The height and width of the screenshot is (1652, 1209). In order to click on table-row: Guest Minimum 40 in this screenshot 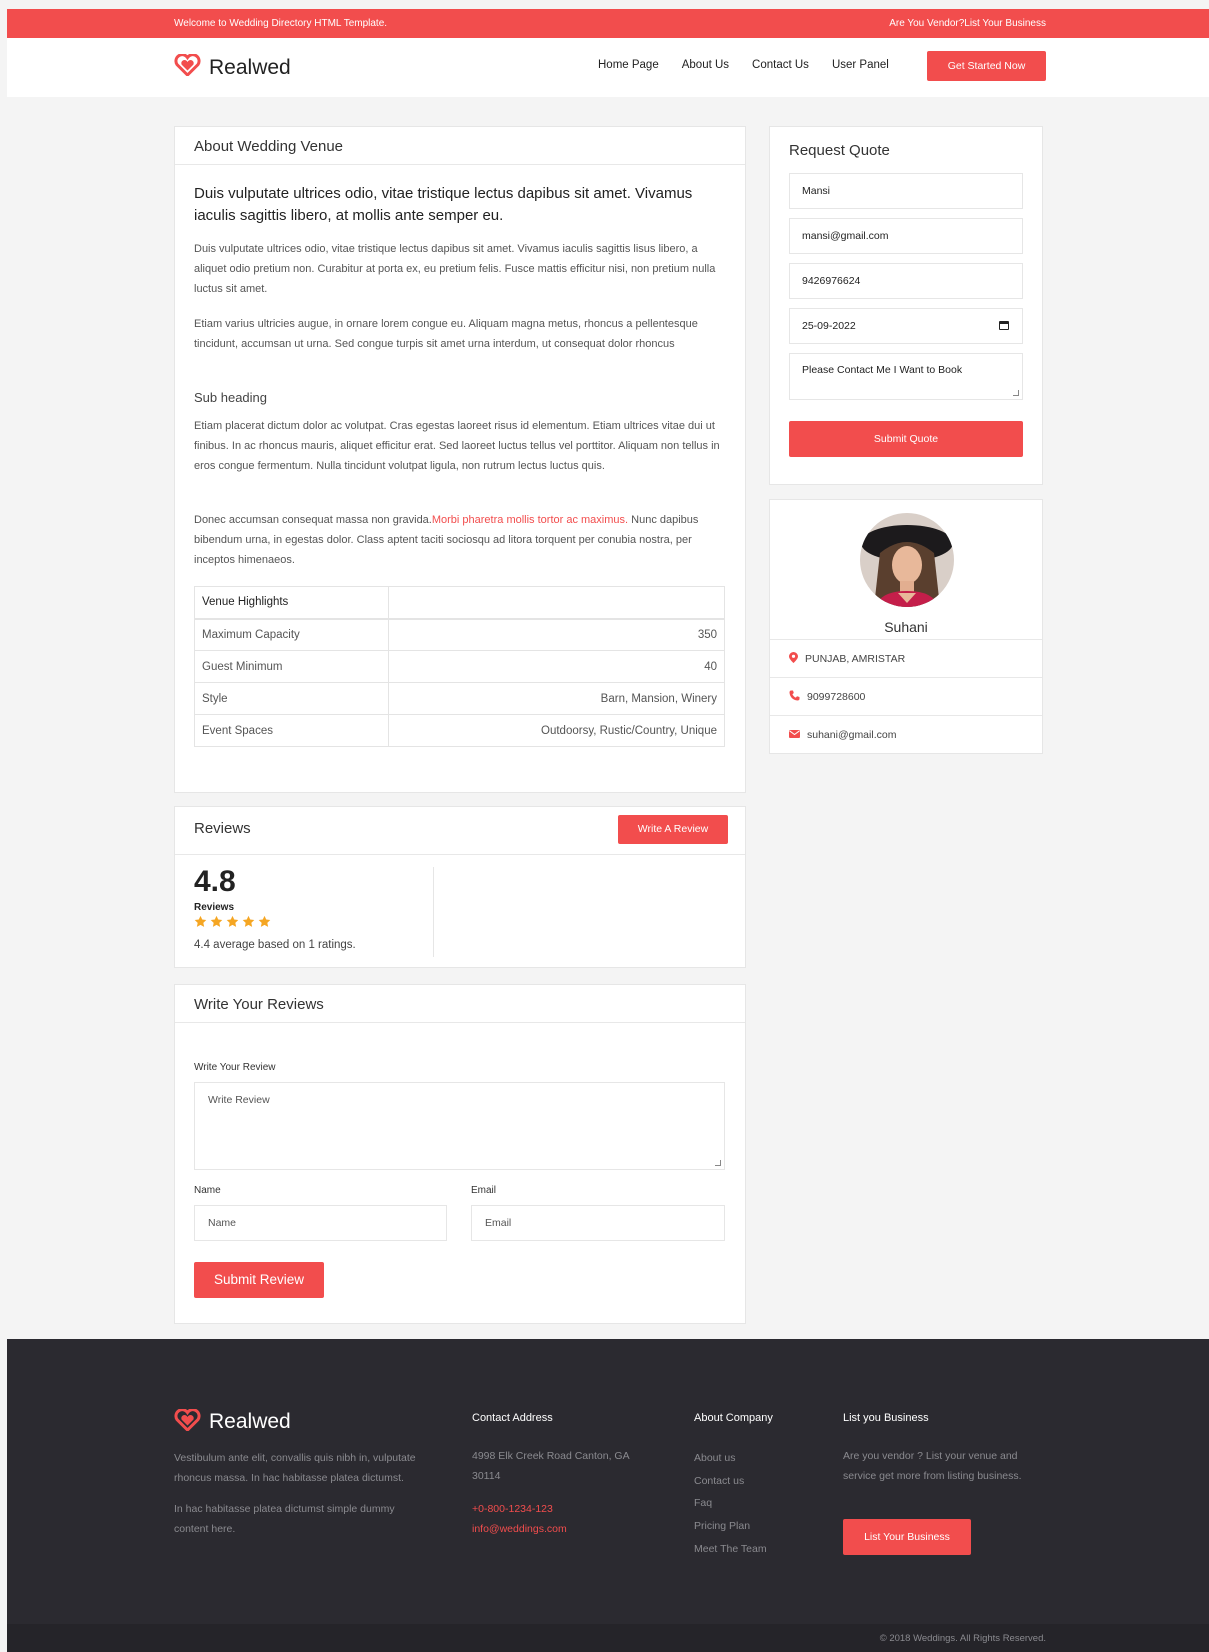, I will do `click(459, 666)`.